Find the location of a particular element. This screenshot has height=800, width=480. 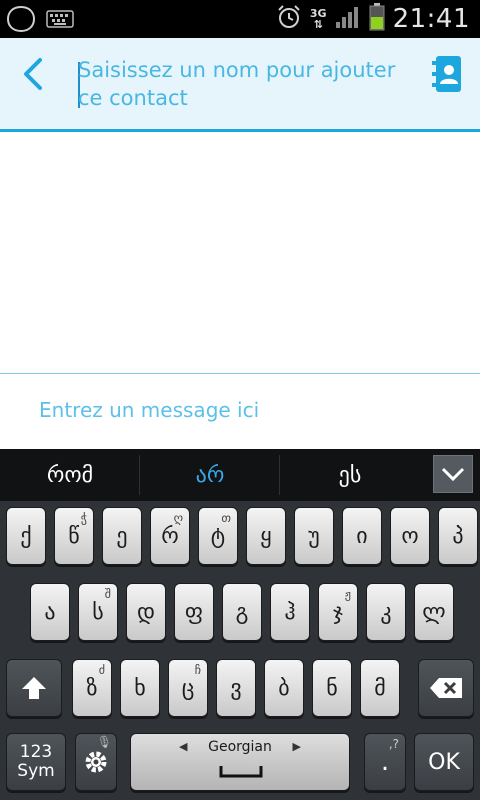

key-row3-5: ნ is located at coordinates (332, 688).